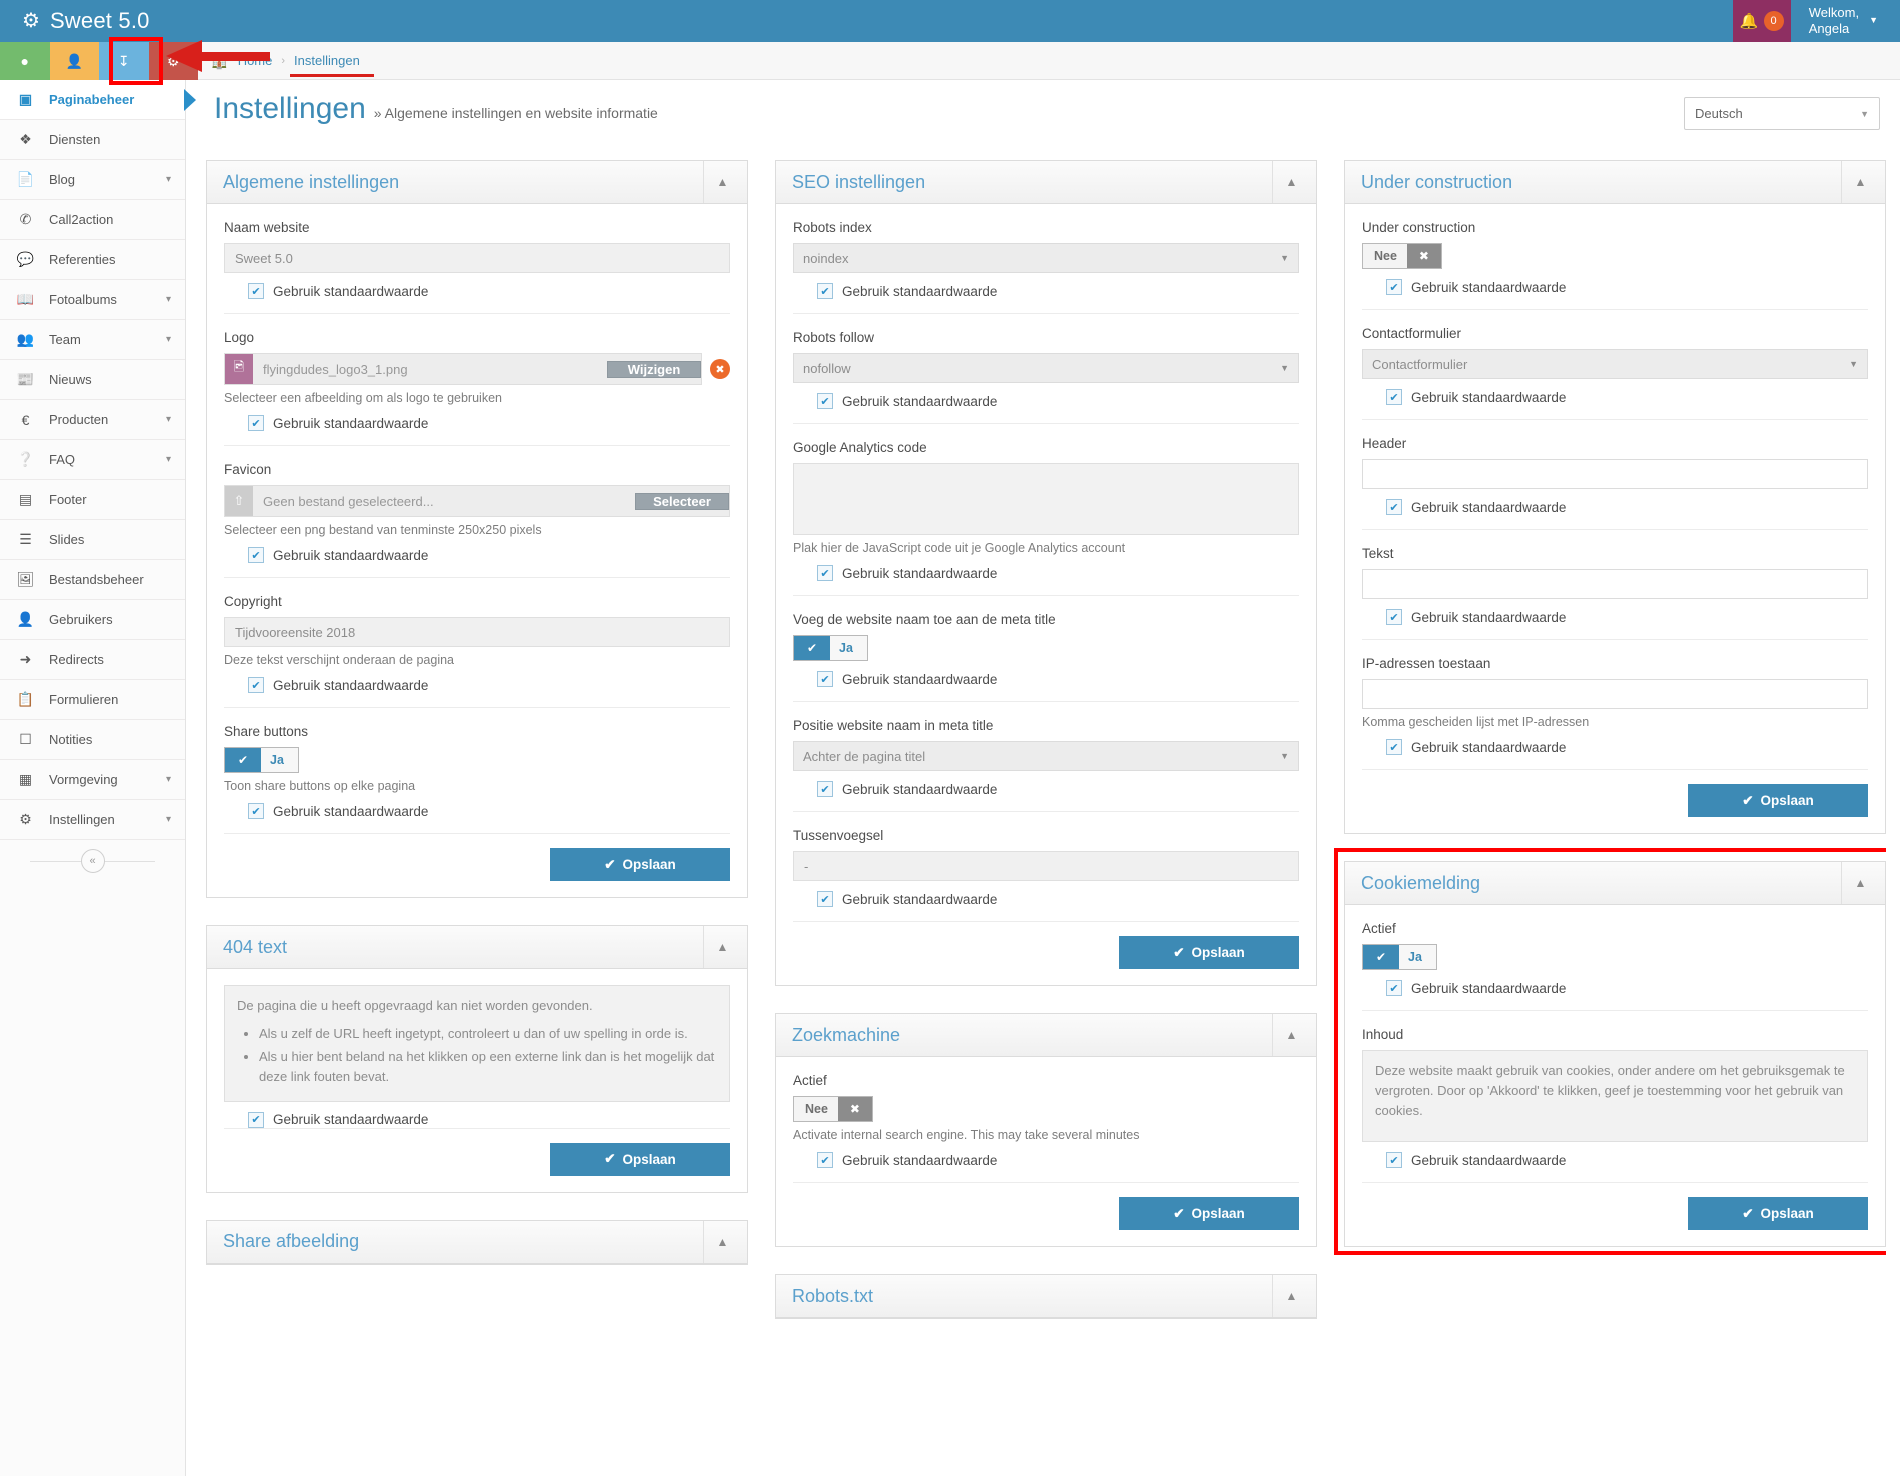 This screenshot has width=1900, height=1476. I want to click on sidebar-item-paginabeheer: ▣ Paginabeheer, so click(98, 100).